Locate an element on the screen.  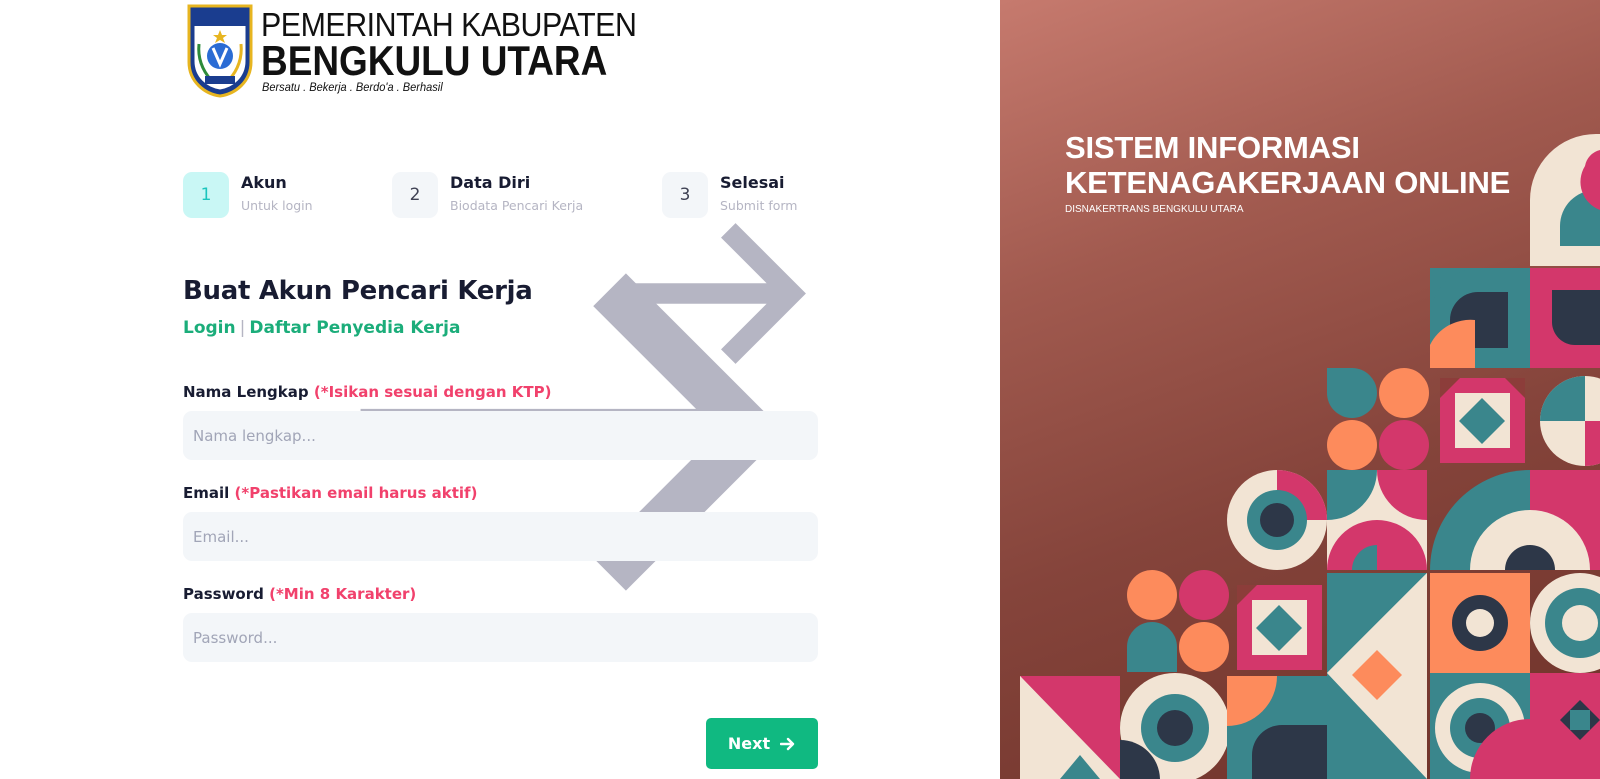
step-title: Selesai is located at coordinates (752, 182).